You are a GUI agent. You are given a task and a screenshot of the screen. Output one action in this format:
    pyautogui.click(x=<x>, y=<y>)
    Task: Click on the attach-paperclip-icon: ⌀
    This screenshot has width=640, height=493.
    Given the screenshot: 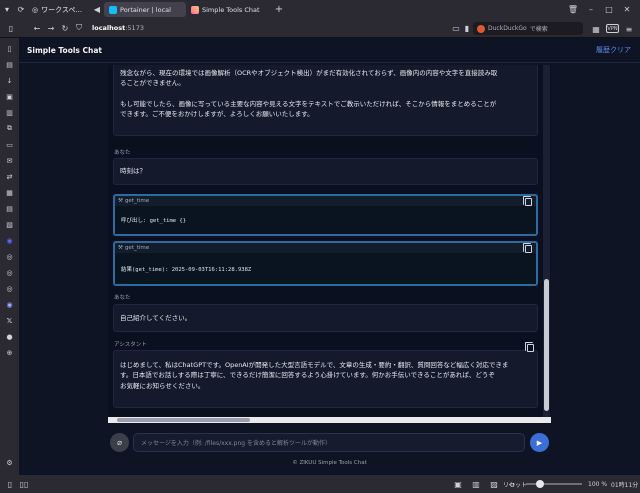 What is the action you would take?
    pyautogui.click(x=119, y=442)
    